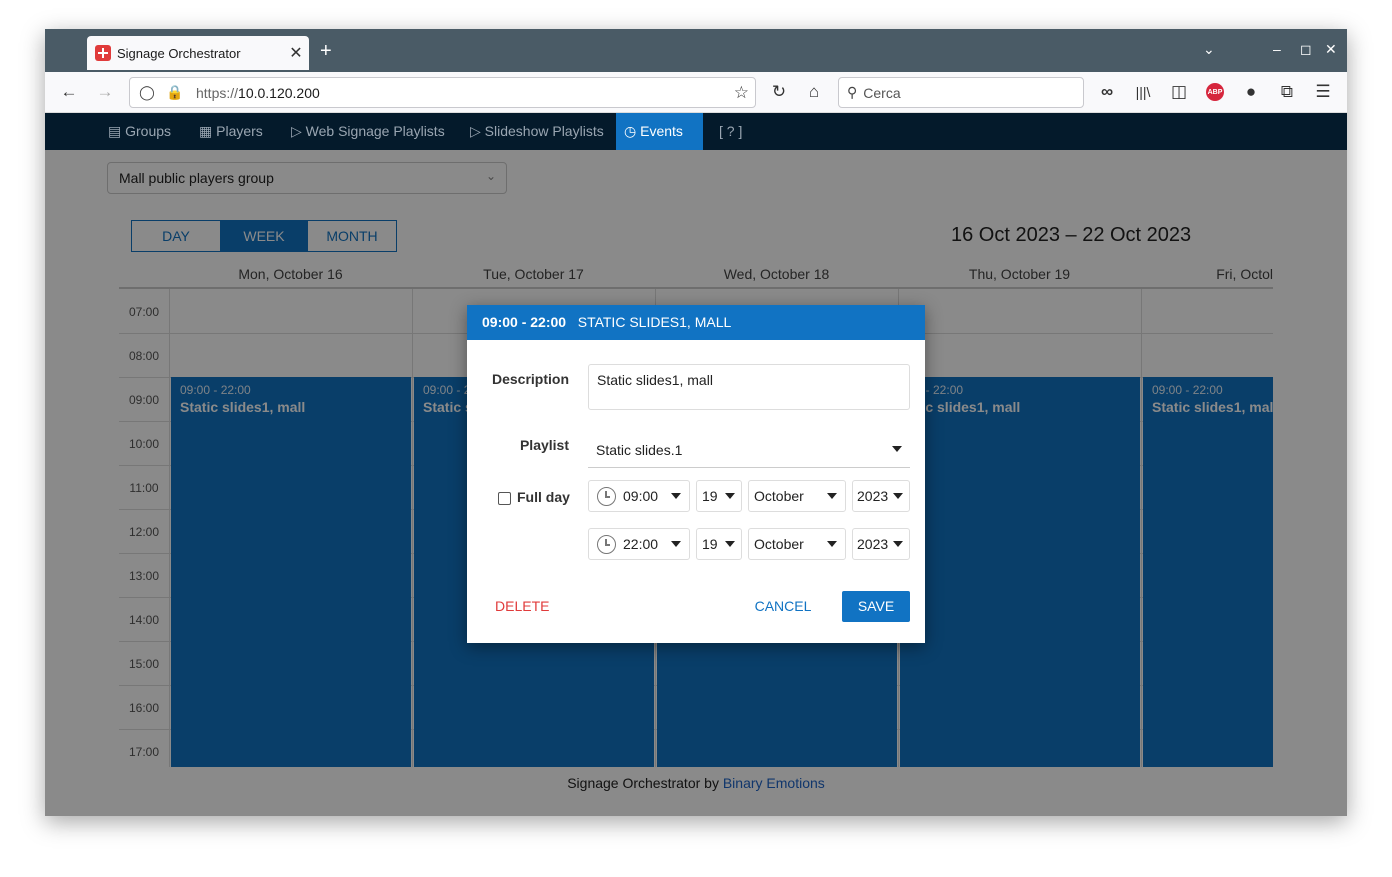 The height and width of the screenshot is (877, 1392). I want to click on url-host: 10.0.120.200, so click(279, 92).